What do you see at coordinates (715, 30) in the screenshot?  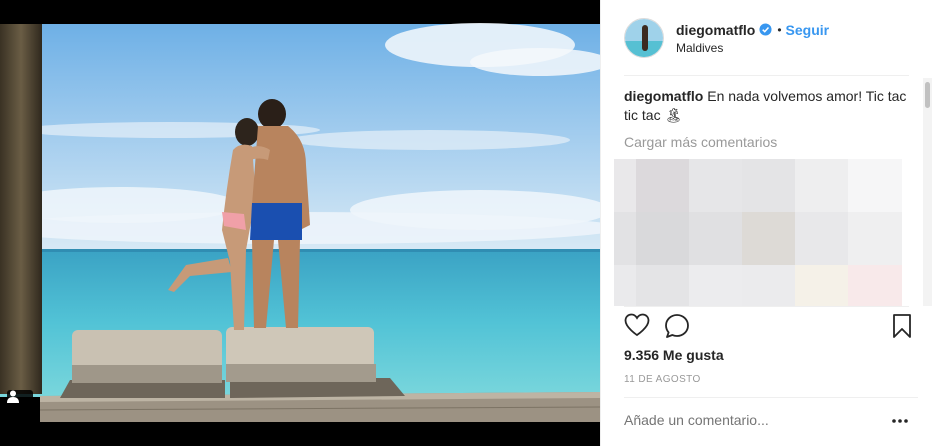 I see `username-link: diegomatflo` at bounding box center [715, 30].